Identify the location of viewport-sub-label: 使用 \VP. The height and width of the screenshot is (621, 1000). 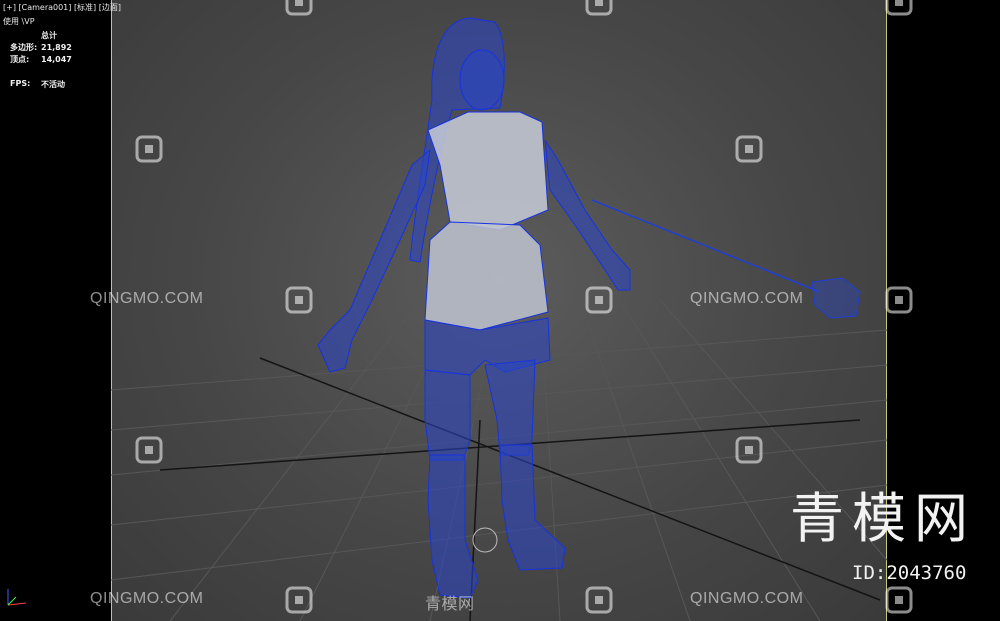
(19, 21).